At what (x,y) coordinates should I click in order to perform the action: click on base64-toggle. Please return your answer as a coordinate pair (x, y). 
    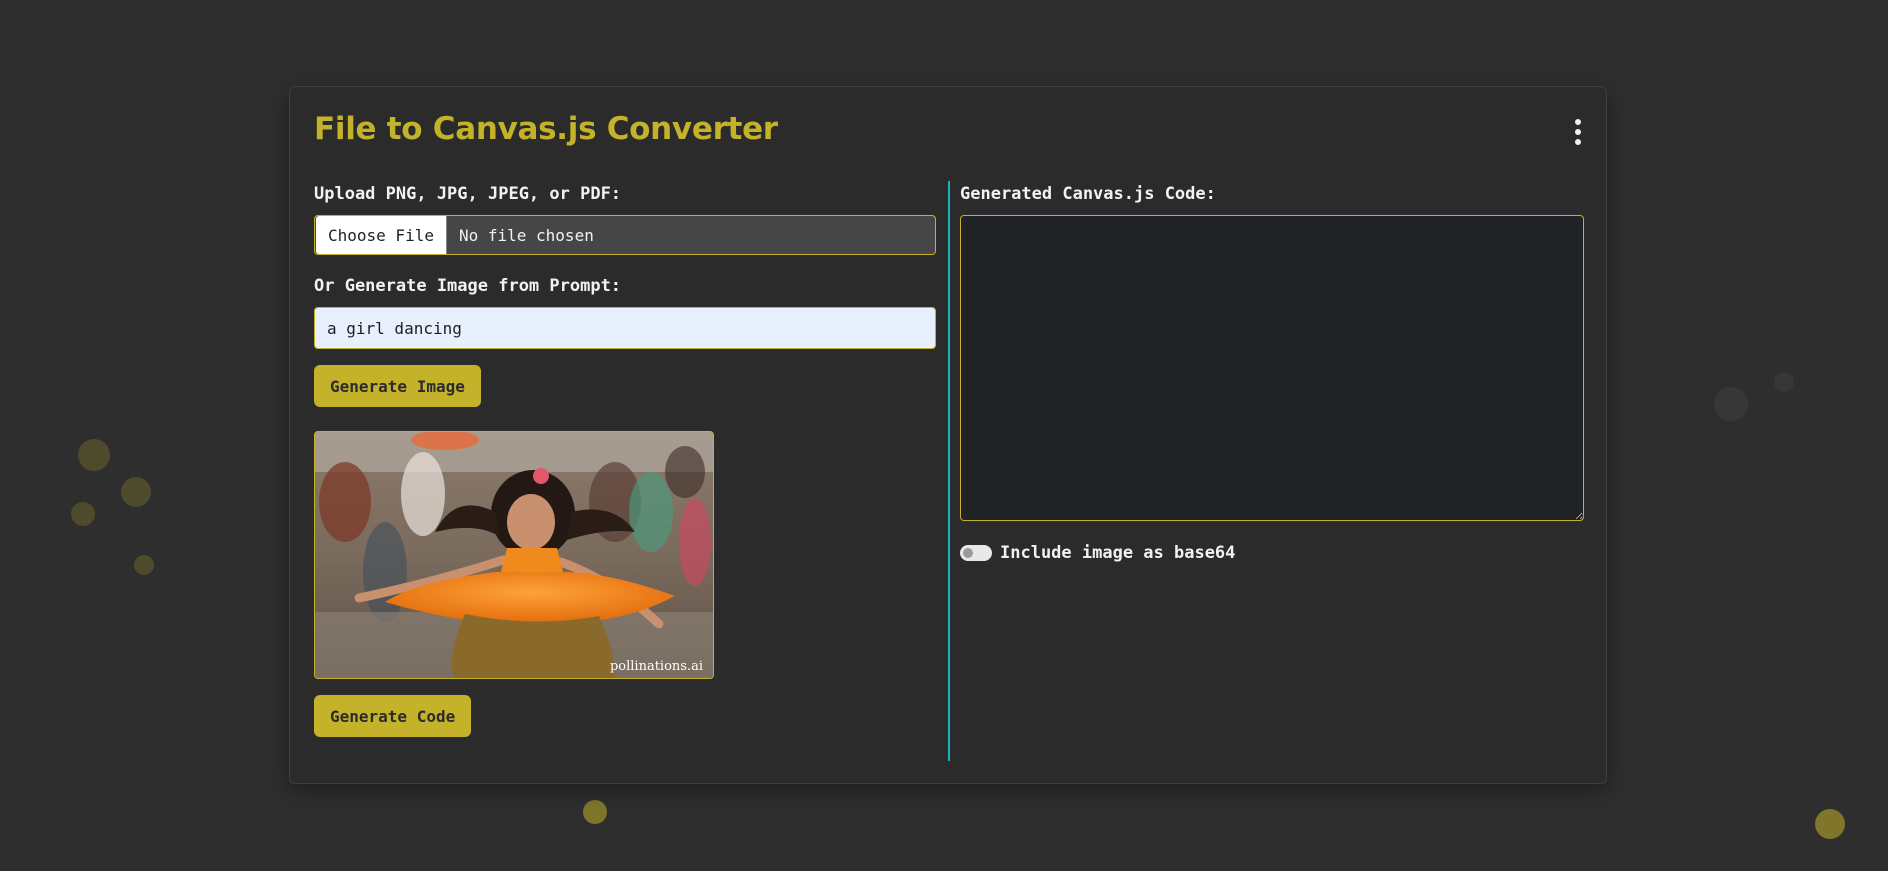
    Looking at the image, I should click on (976, 553).